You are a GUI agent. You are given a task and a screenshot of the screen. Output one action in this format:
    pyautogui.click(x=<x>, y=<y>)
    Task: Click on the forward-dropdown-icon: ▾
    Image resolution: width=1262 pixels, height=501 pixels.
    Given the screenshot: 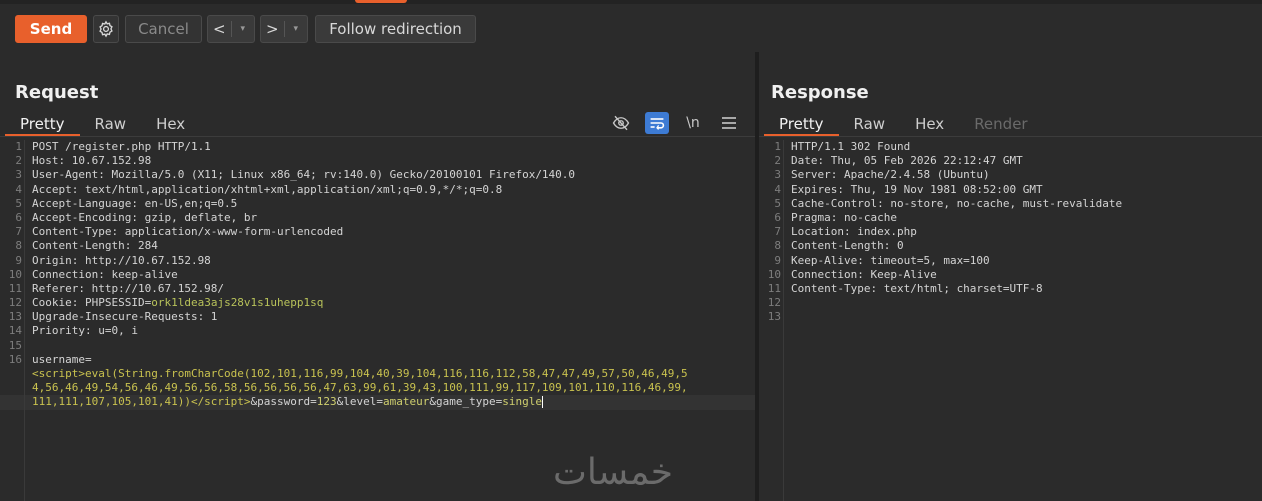 What is the action you would take?
    pyautogui.click(x=295, y=29)
    